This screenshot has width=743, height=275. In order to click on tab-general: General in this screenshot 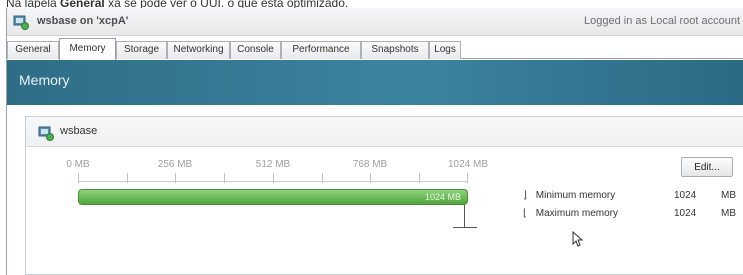, I will do `click(33, 50)`.